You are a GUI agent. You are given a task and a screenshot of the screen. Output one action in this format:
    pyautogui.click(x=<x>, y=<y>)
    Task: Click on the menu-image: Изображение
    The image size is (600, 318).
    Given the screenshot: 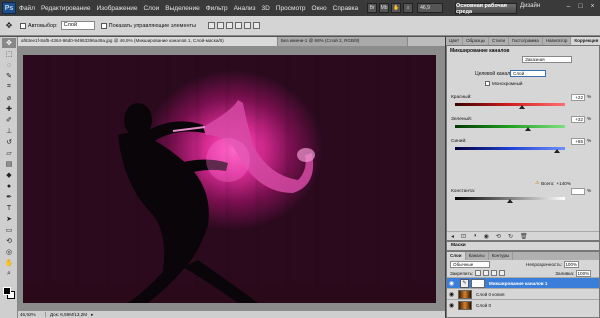 What is the action you would take?
    pyautogui.click(x=117, y=8)
    